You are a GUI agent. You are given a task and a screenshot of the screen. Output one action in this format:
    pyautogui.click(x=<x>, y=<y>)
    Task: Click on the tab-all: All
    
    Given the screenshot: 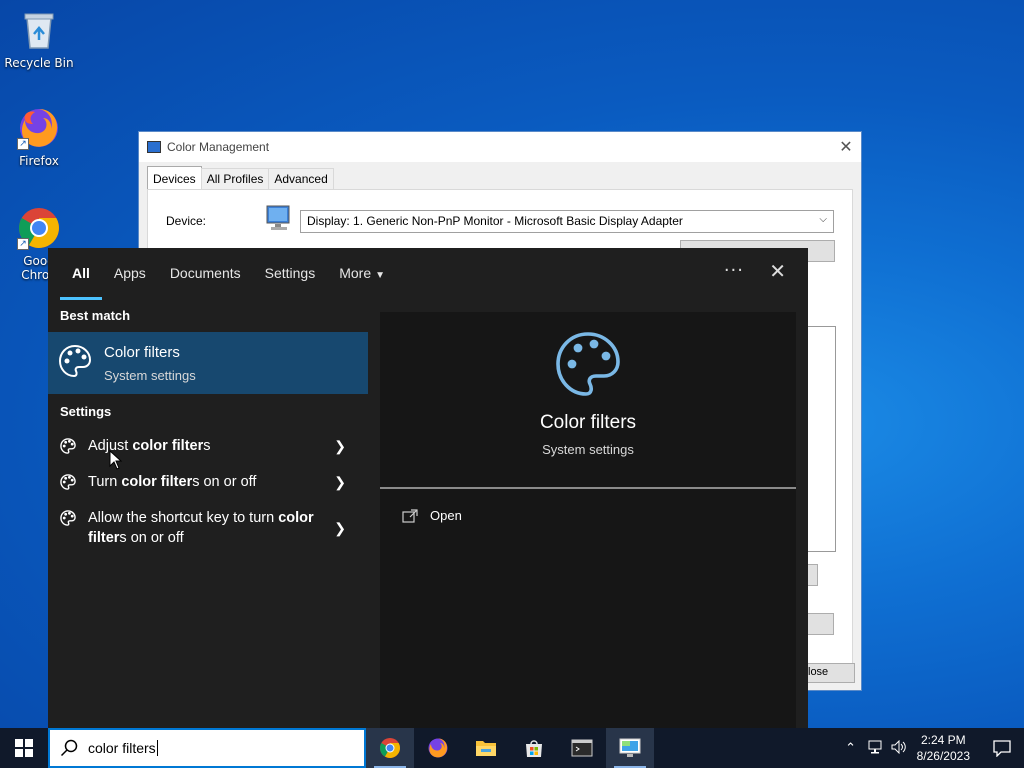 What is the action you would take?
    pyautogui.click(x=81, y=274)
    